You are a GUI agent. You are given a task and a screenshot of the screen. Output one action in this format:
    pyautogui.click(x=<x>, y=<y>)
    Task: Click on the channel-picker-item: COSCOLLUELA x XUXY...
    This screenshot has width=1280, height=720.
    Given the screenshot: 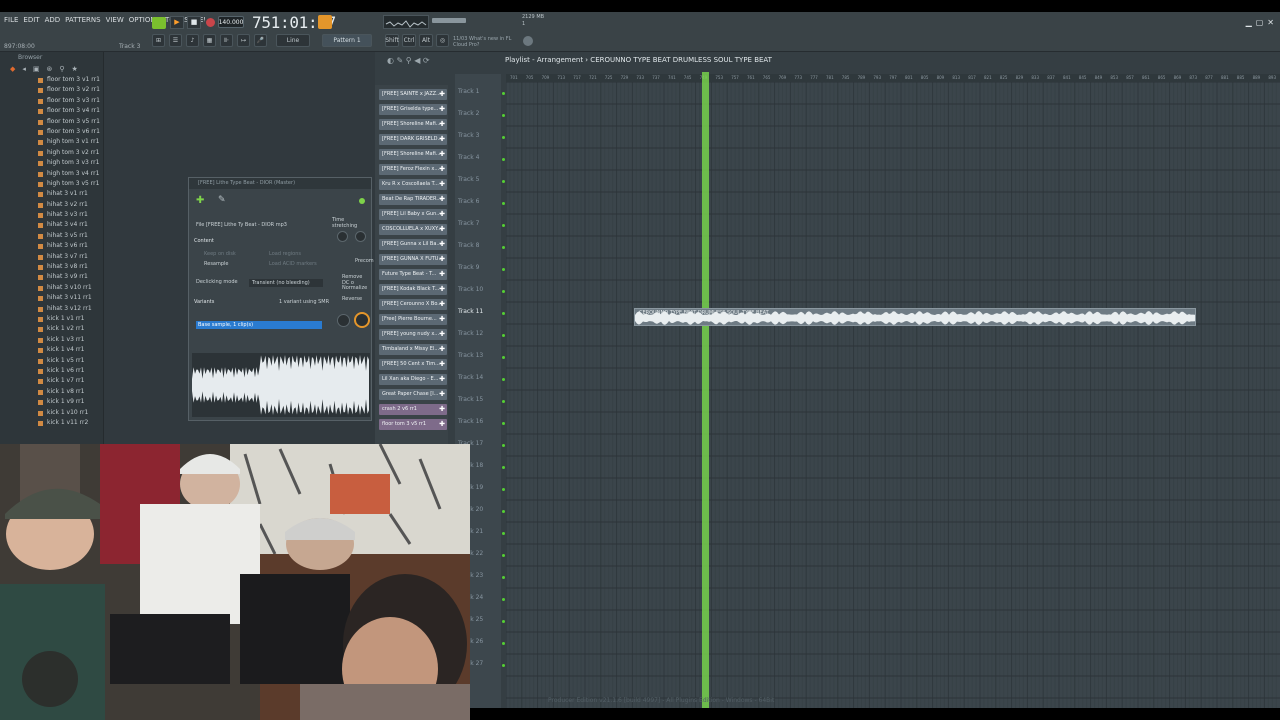 What is the action you would take?
    pyautogui.click(x=413, y=229)
    